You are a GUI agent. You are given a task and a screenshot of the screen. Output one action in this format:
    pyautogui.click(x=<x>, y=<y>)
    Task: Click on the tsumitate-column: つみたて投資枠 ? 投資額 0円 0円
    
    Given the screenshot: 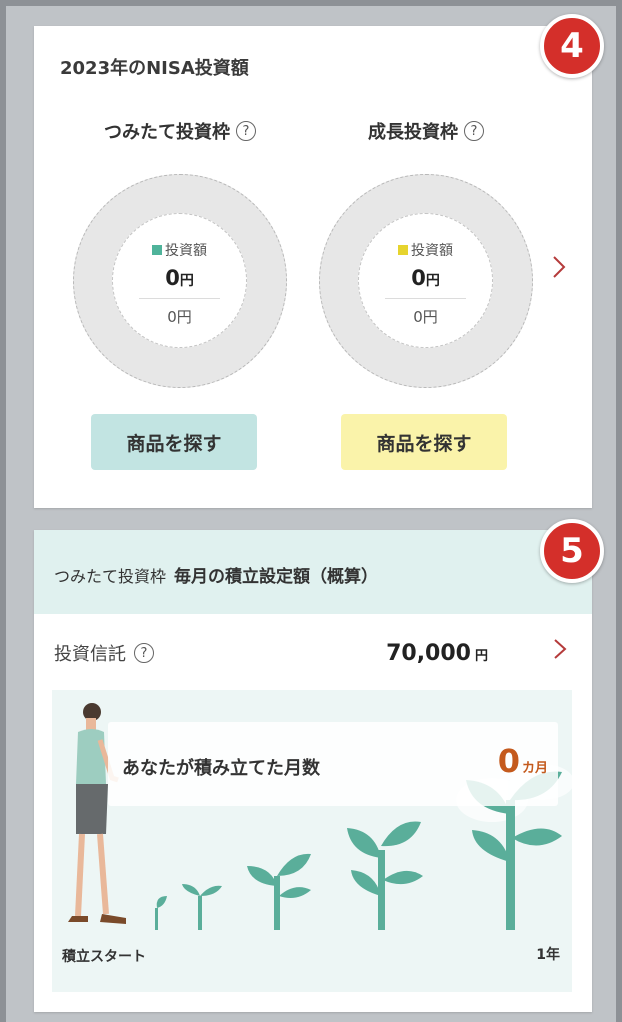 What is the action you would take?
    pyautogui.click(x=180, y=253)
    